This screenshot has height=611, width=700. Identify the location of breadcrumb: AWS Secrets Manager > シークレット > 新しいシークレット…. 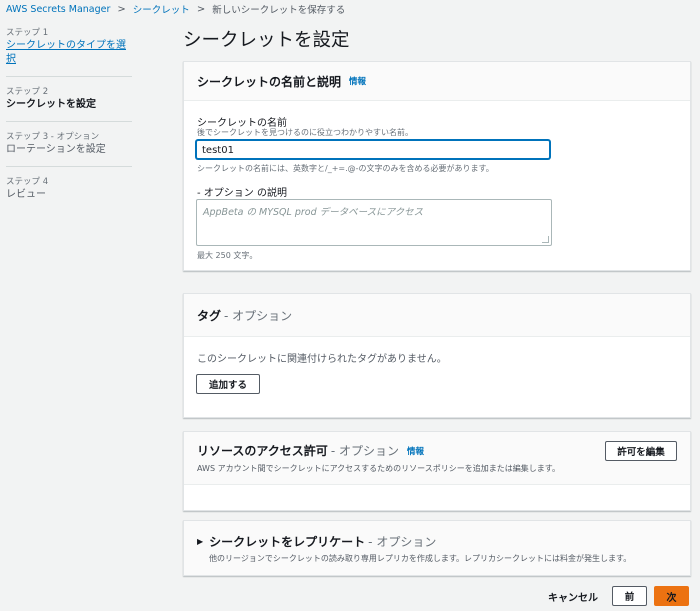
(176, 9).